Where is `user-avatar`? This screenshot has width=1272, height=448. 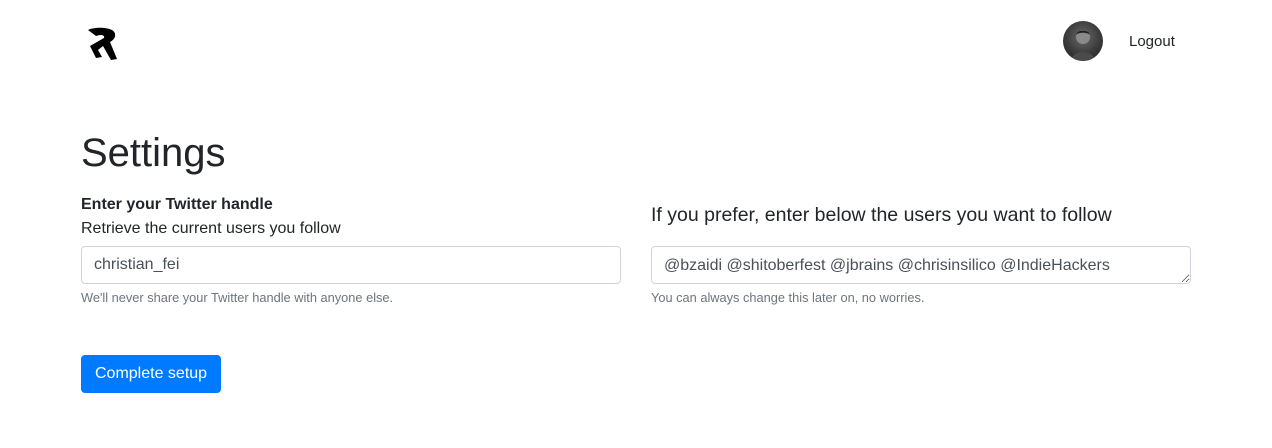
user-avatar is located at coordinates (1083, 41).